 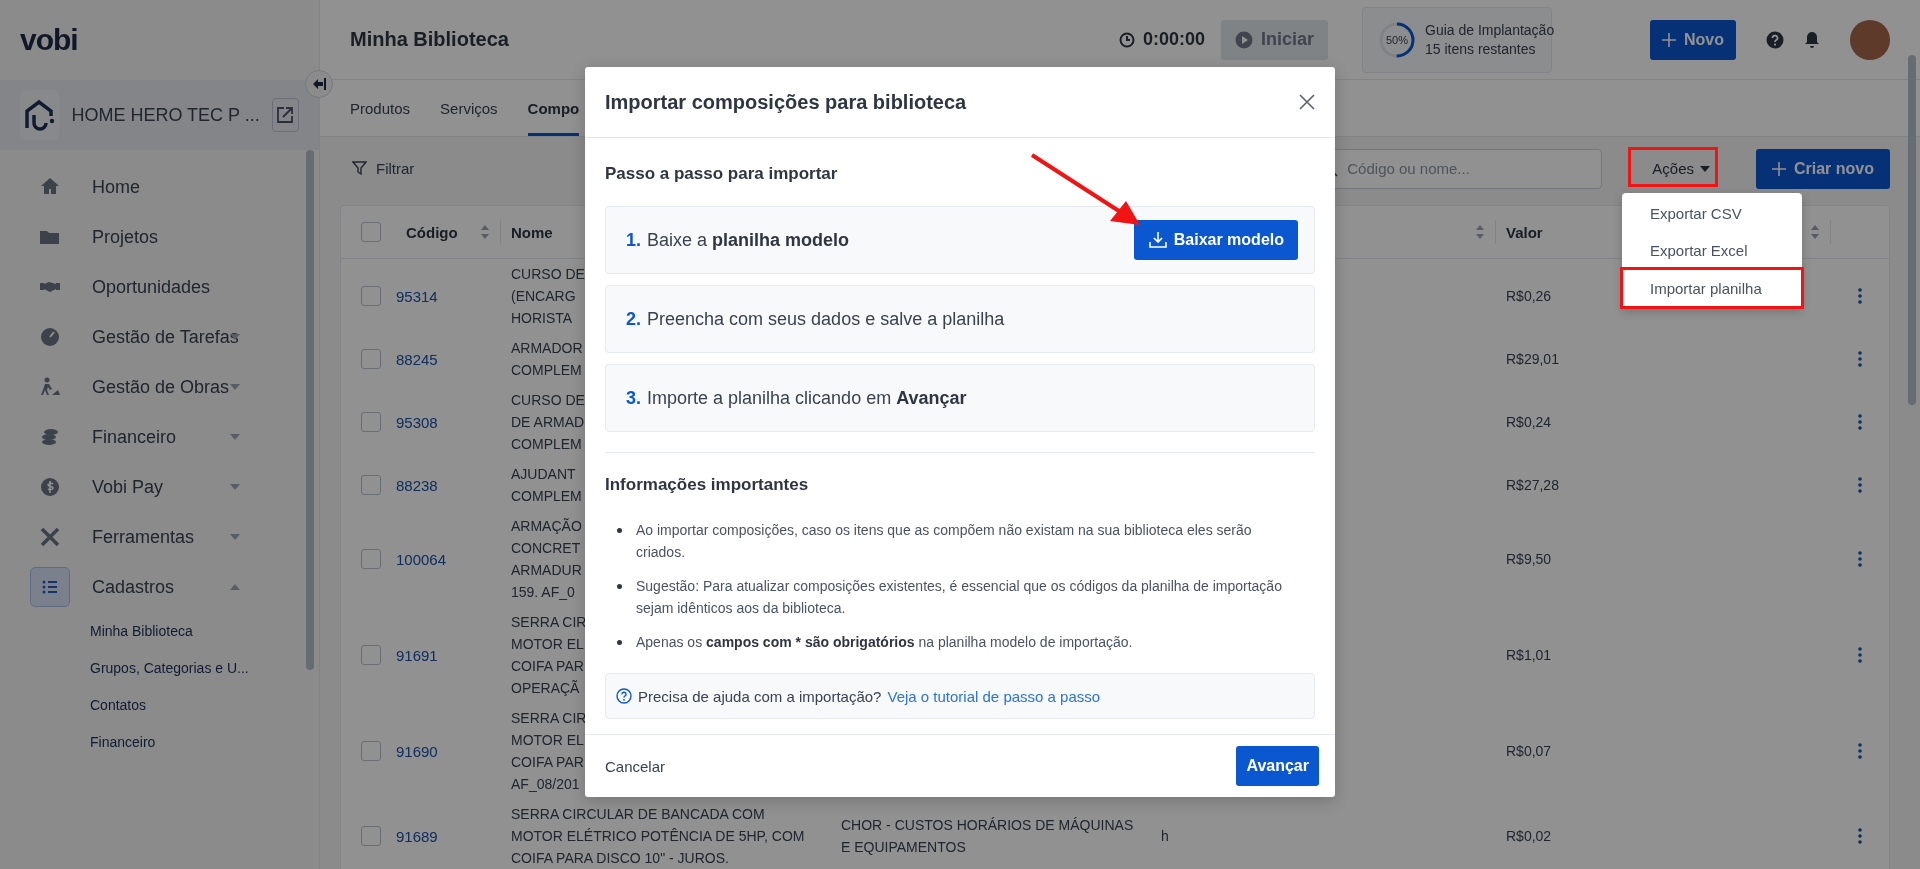 What do you see at coordinates (549, 655) in the screenshot?
I see `table-cell-text: SERRA CIR MOTOR EL COIFA PAR OPERAÇÃ` at bounding box center [549, 655].